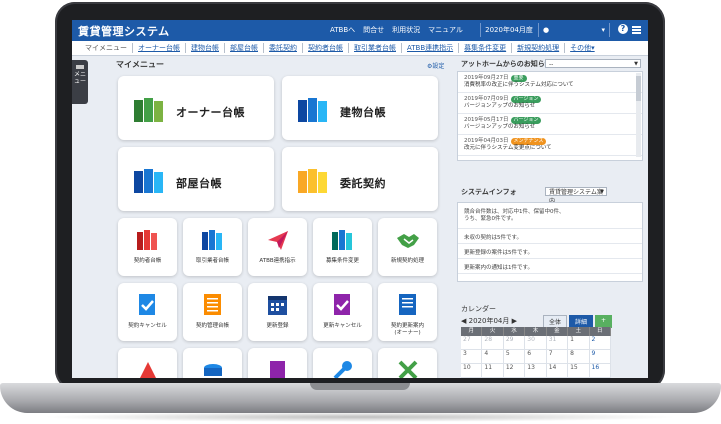  I want to click on card-label: 新規契約処理, so click(407, 261).